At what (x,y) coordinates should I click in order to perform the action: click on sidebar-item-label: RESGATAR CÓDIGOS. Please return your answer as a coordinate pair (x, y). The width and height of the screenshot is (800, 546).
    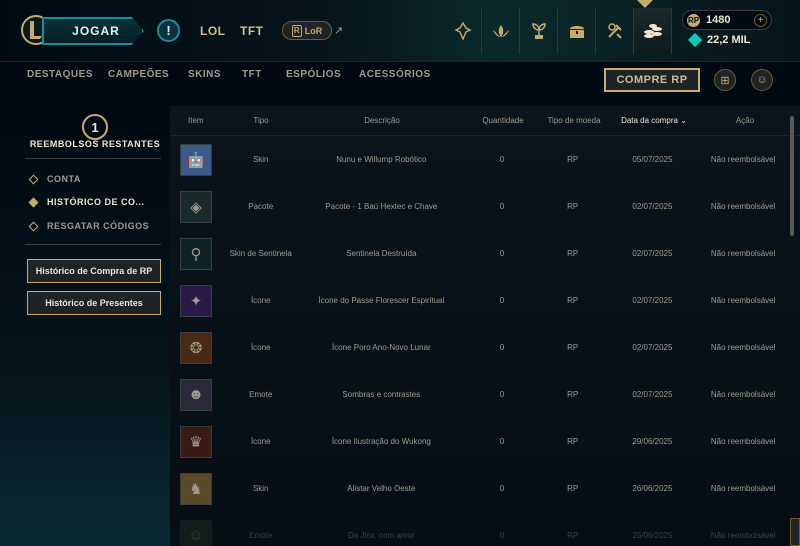
    Looking at the image, I should click on (98, 226).